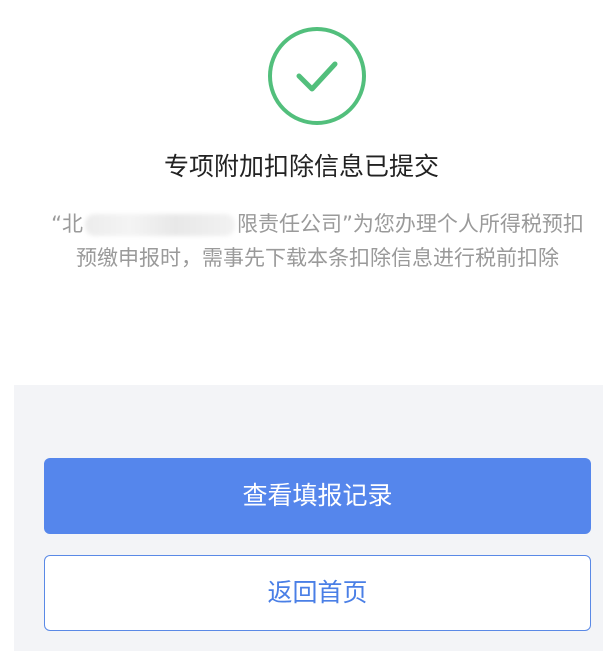 The image size is (603, 651). I want to click on back-home-button: 返回首页, so click(317, 593).